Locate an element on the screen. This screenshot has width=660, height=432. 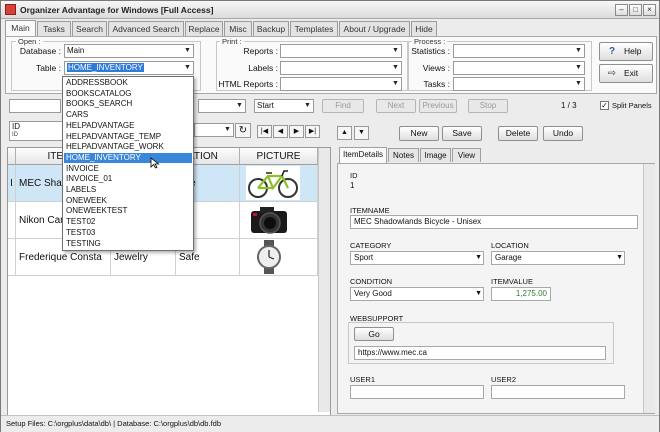
statistics-label: Statistics : is located at coordinates (430, 51).